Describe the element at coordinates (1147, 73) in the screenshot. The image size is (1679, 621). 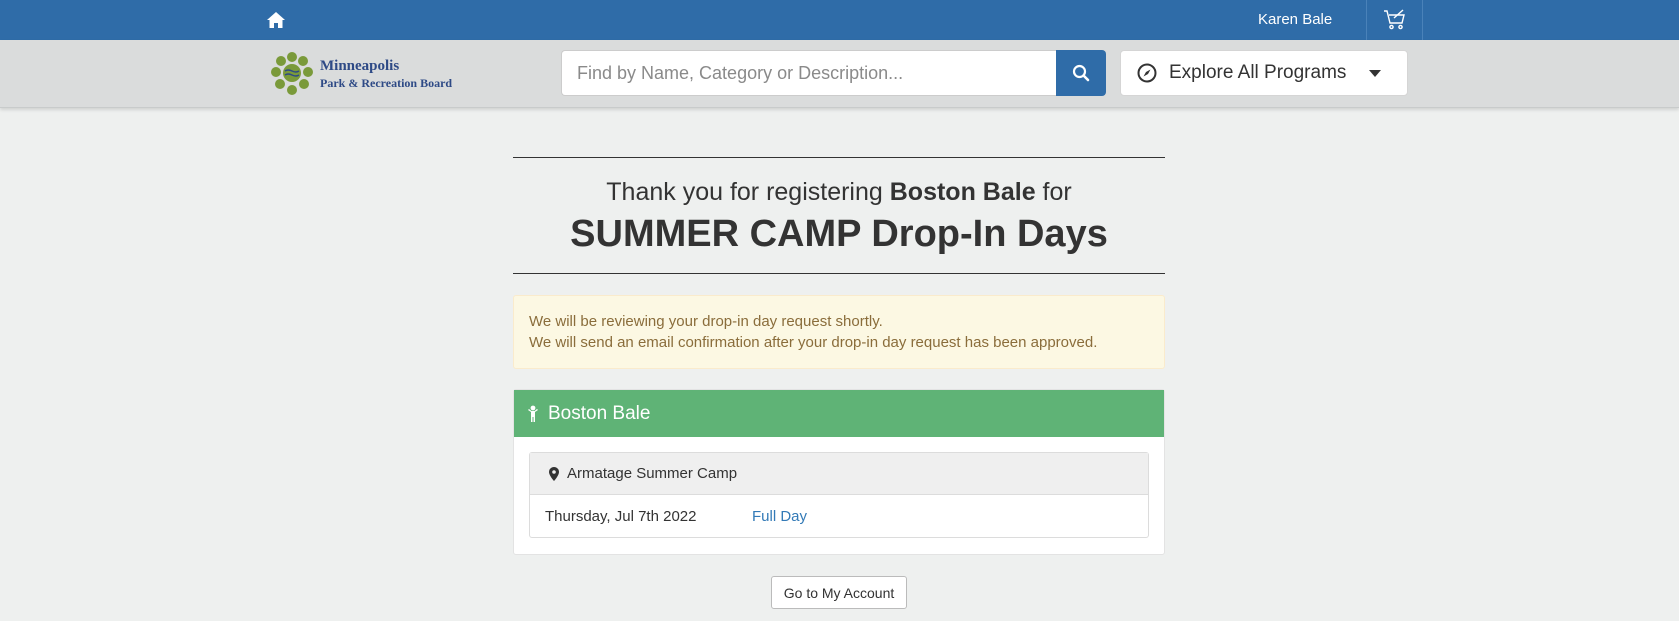
I see `compass-icon` at that location.